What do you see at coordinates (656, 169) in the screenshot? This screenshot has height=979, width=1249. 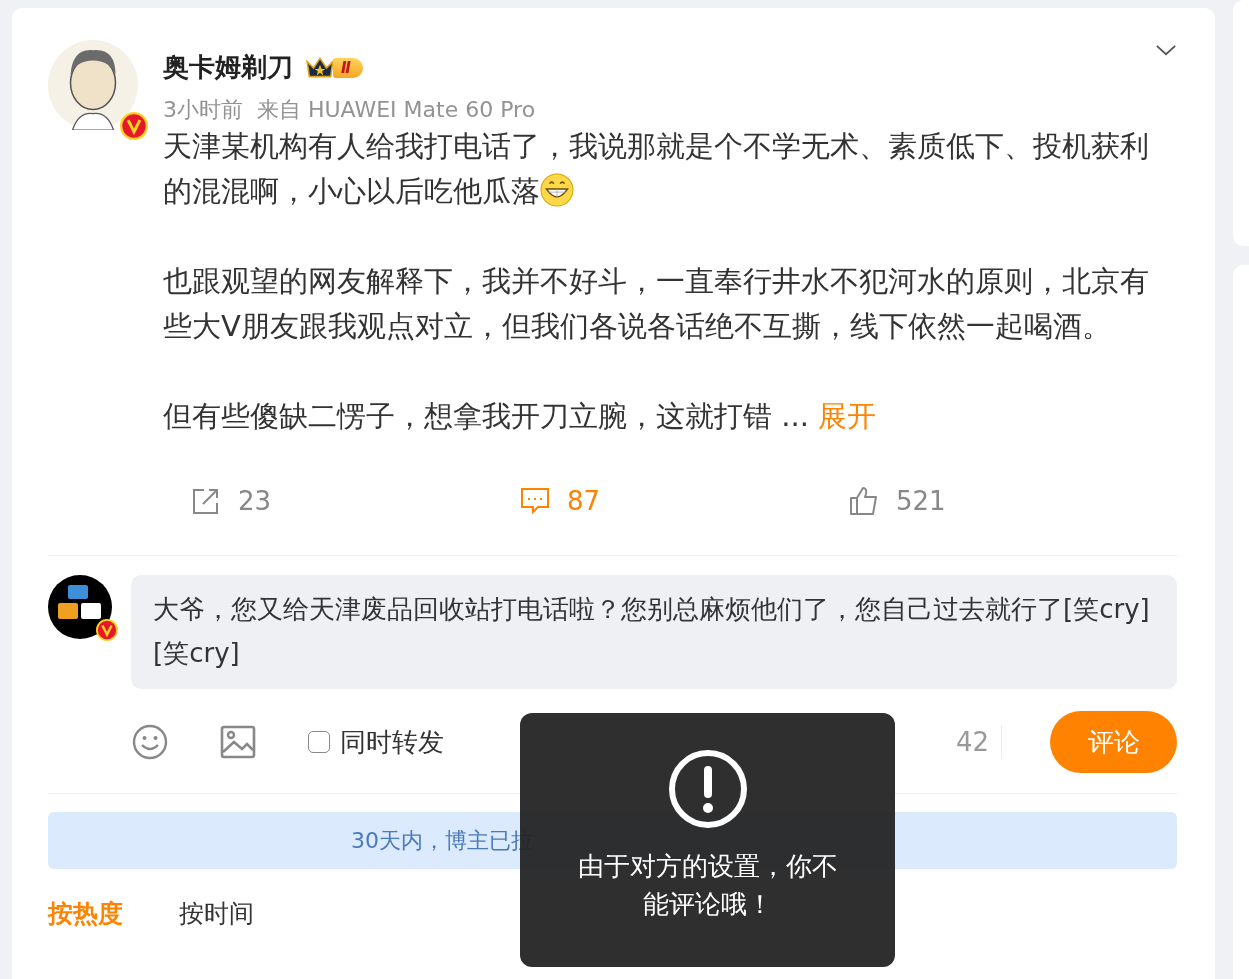 I see `post-text: 天津某机构有人给我打电话了，我说那就是个不学无术、素质低下、投机获利的混混啊，小心以后吃他瓜落` at bounding box center [656, 169].